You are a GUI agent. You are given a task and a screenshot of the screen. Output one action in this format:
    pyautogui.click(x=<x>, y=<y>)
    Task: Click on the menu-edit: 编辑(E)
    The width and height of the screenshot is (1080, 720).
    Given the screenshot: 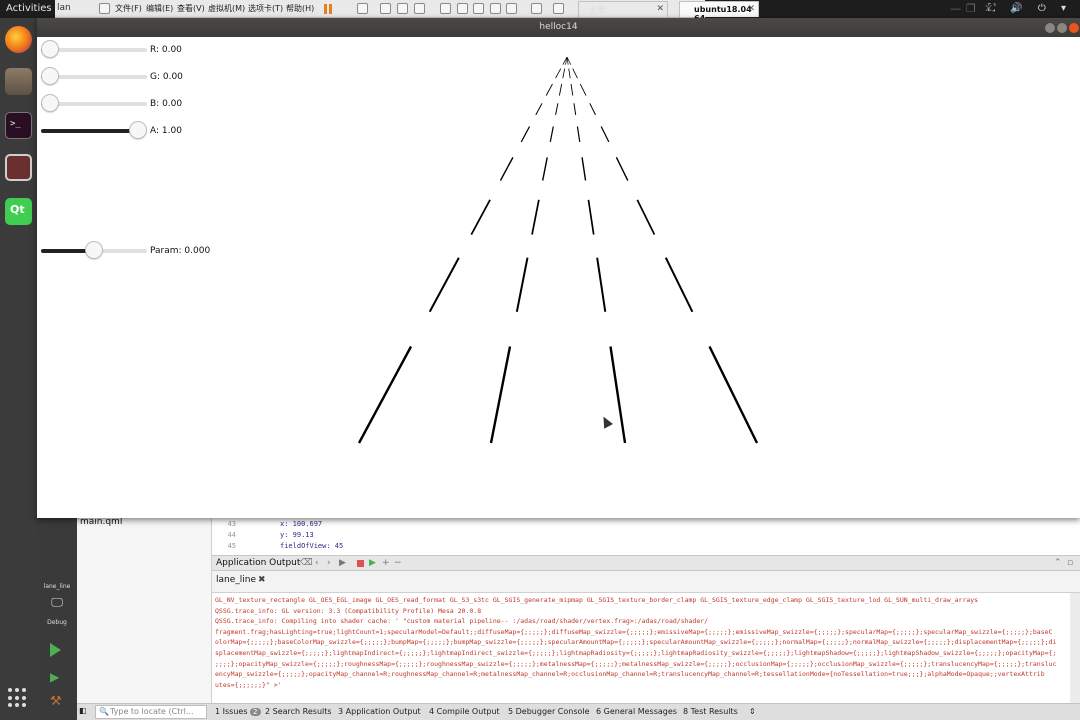 What is the action you would take?
    pyautogui.click(x=159, y=8)
    